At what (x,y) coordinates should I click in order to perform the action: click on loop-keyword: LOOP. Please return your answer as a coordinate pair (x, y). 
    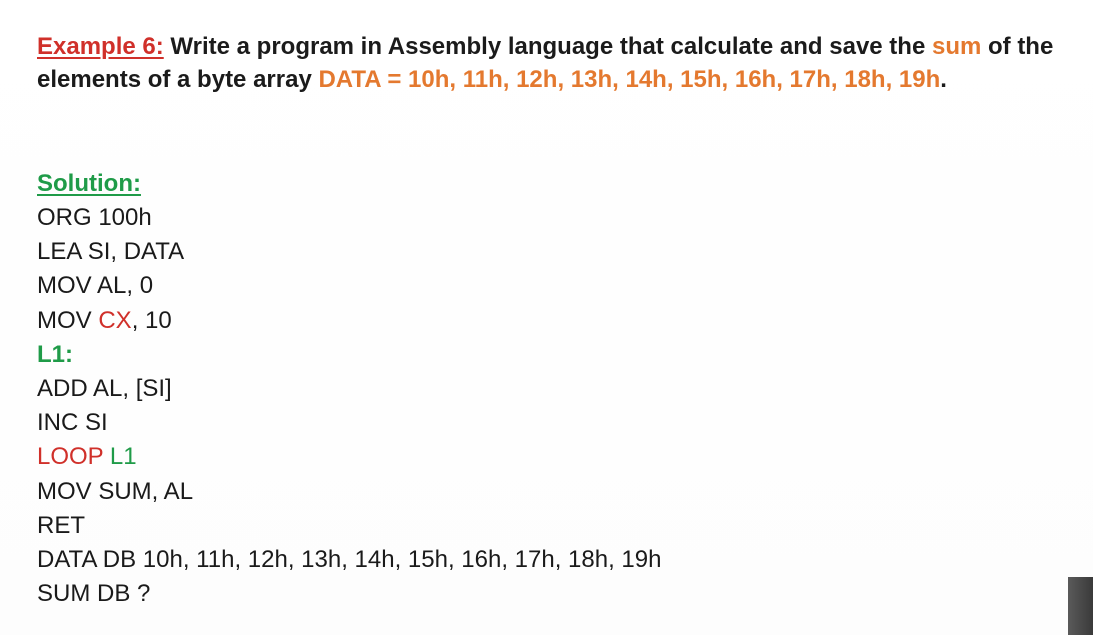
    Looking at the image, I should click on (70, 457).